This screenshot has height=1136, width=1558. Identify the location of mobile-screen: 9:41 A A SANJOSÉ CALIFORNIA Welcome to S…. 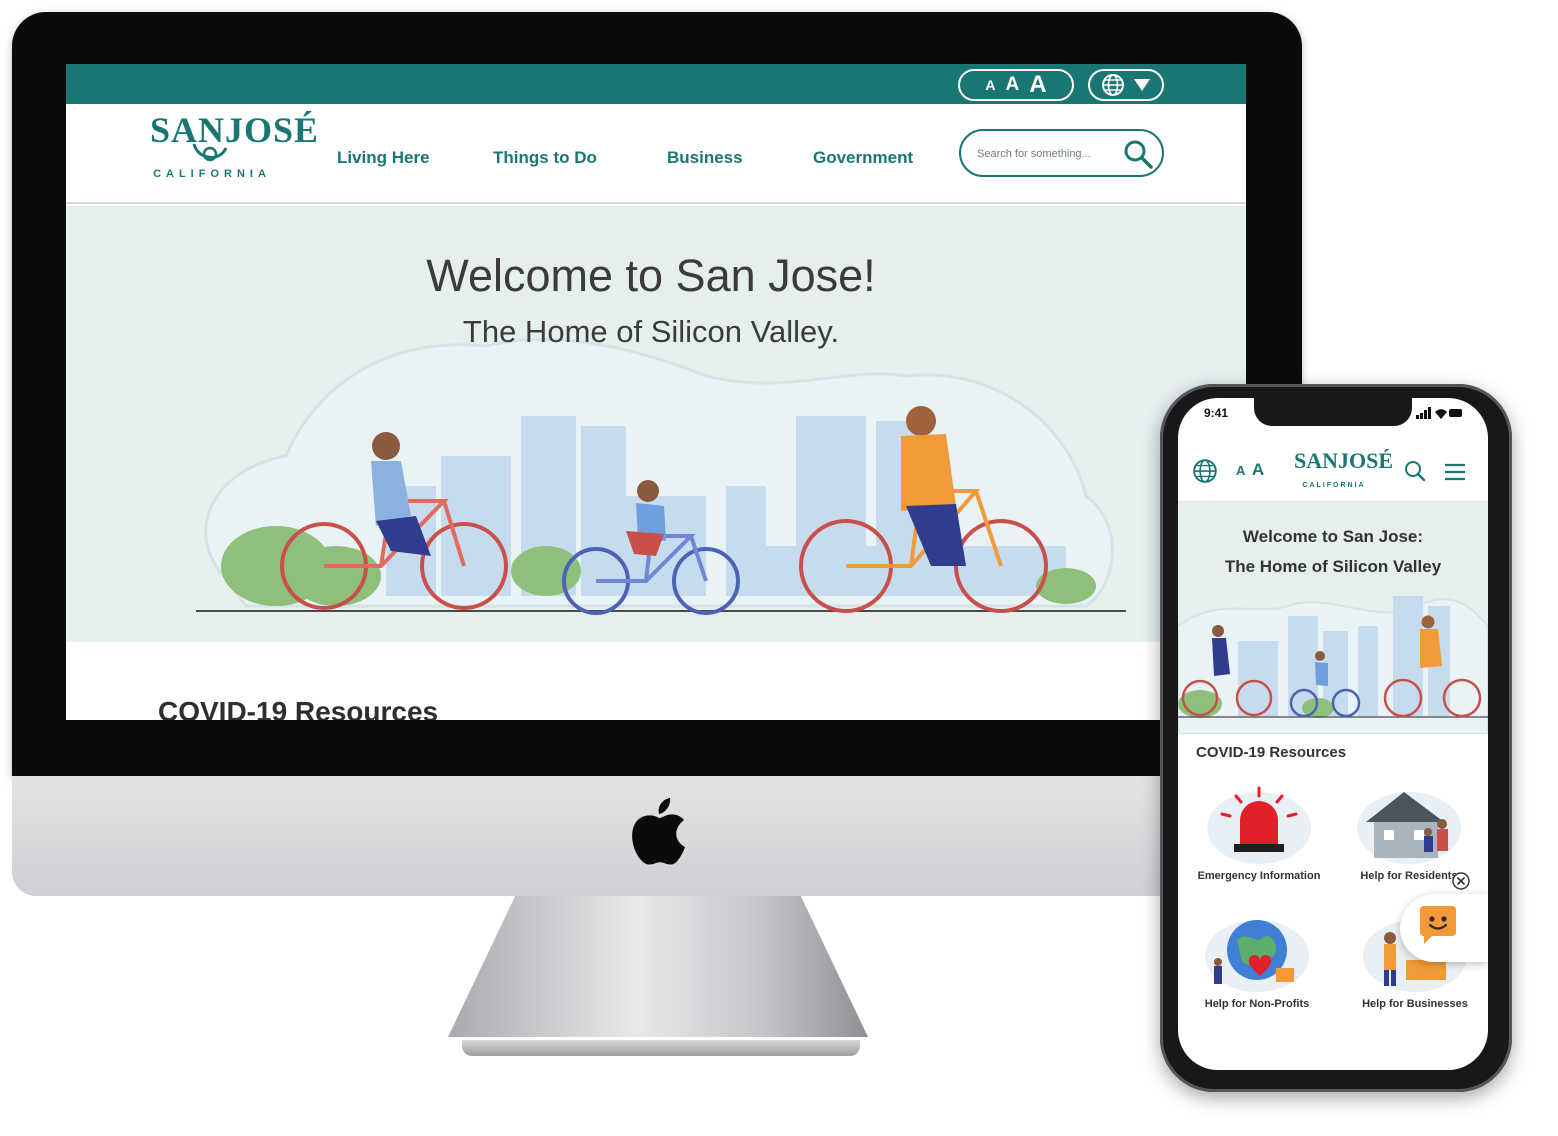
(1333, 734).